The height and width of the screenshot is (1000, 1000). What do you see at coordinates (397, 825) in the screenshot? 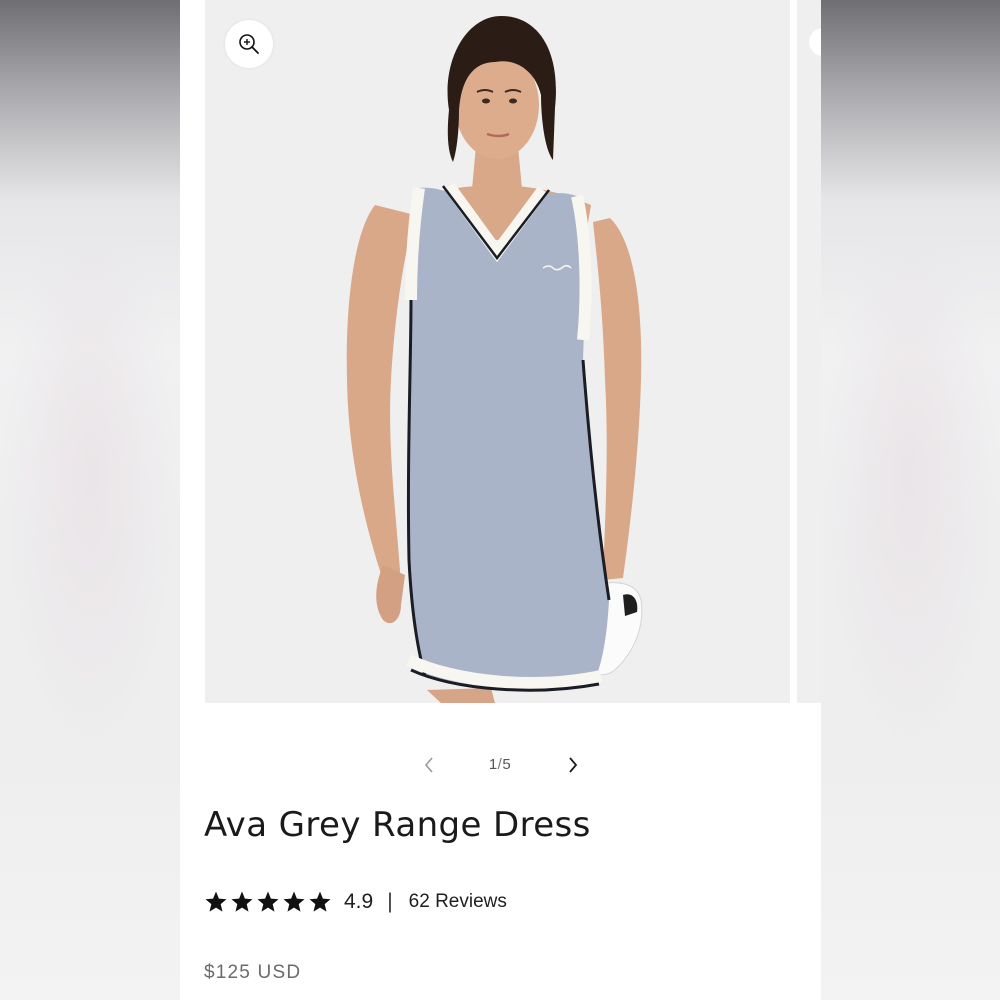
I see `product-title: Ava Grey Range Dress` at bounding box center [397, 825].